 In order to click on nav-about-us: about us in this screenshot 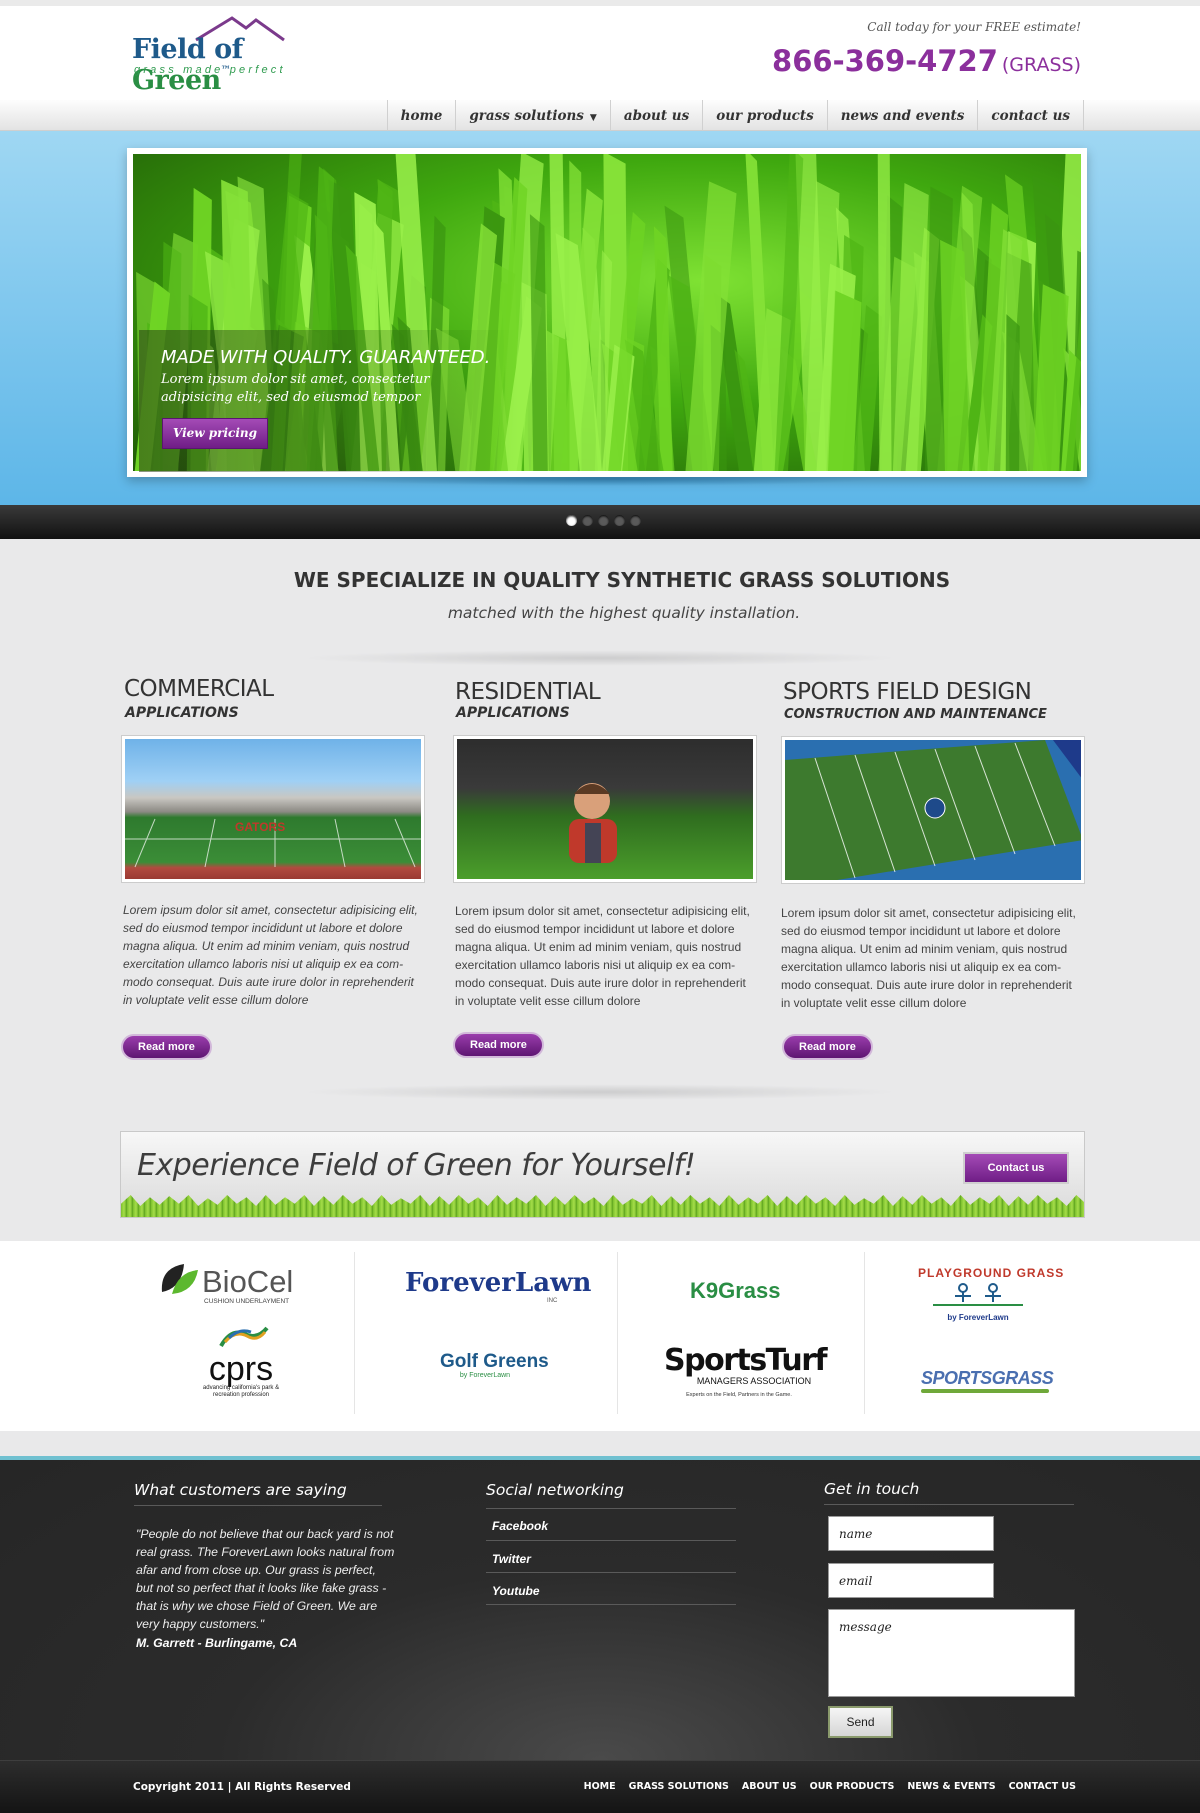, I will do `click(655, 115)`.